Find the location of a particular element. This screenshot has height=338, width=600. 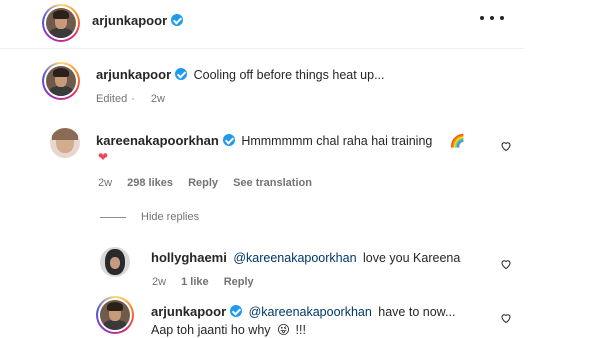

caption-avatar is located at coordinates (61, 81).